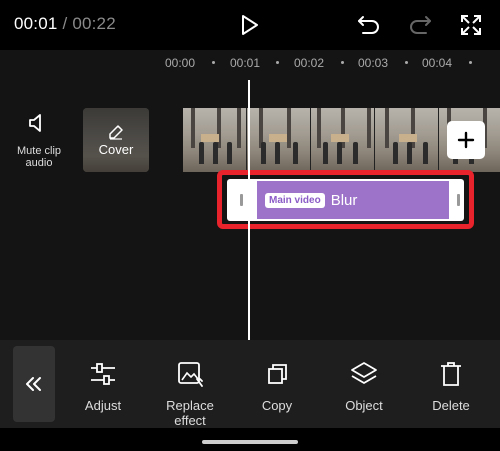 Image resolution: width=500 pixels, height=451 pixels. Describe the element at coordinates (451, 374) in the screenshot. I see `trash-icon` at that location.